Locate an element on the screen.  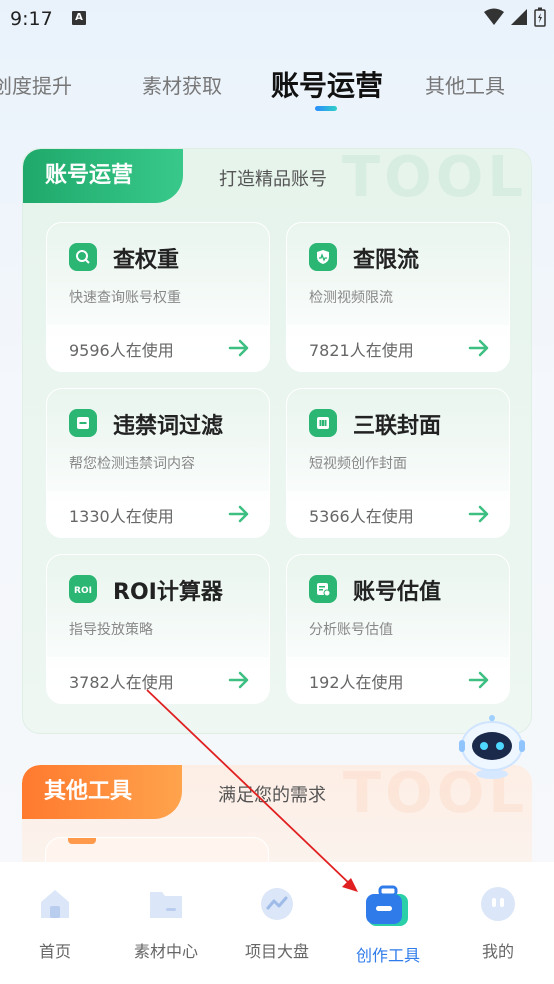
tab-account-ops: 账号运营 is located at coordinates (327, 84).